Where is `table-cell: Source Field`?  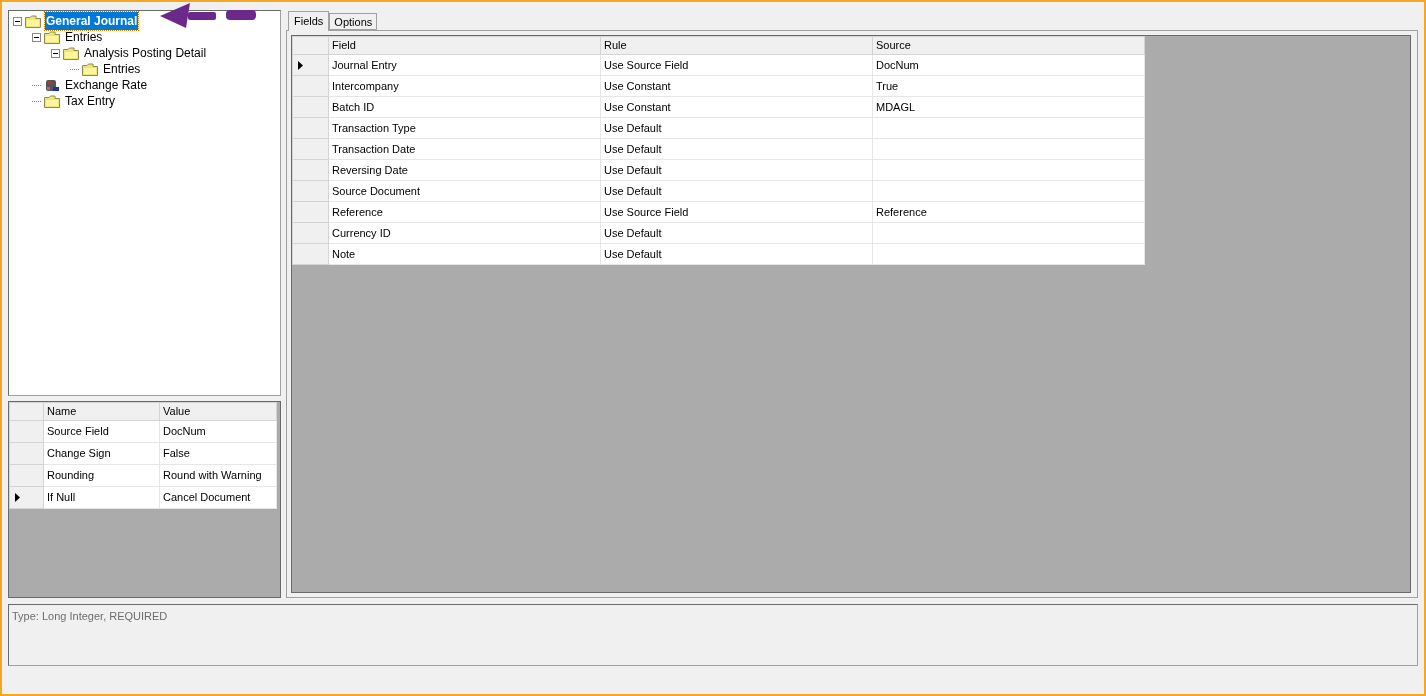
table-cell: Source Field is located at coordinates (101, 431).